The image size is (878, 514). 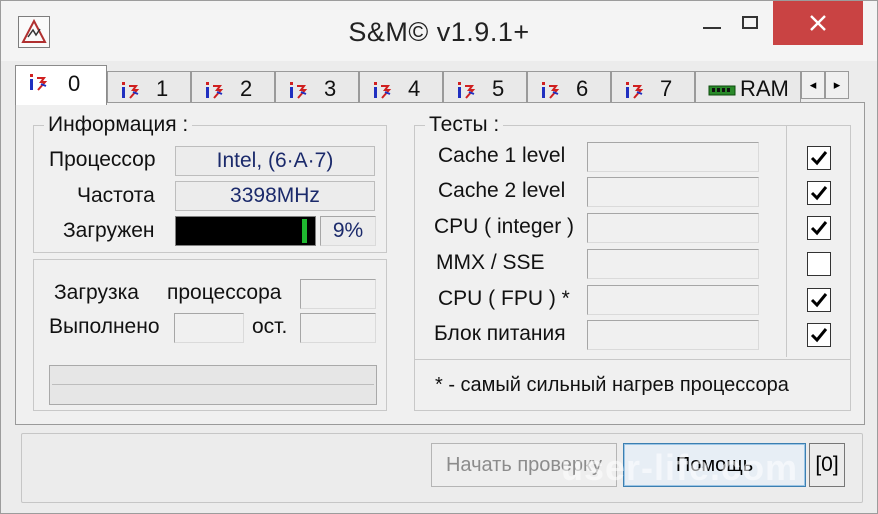 What do you see at coordinates (109, 230) in the screenshot?
I see `load-label: Загружен` at bounding box center [109, 230].